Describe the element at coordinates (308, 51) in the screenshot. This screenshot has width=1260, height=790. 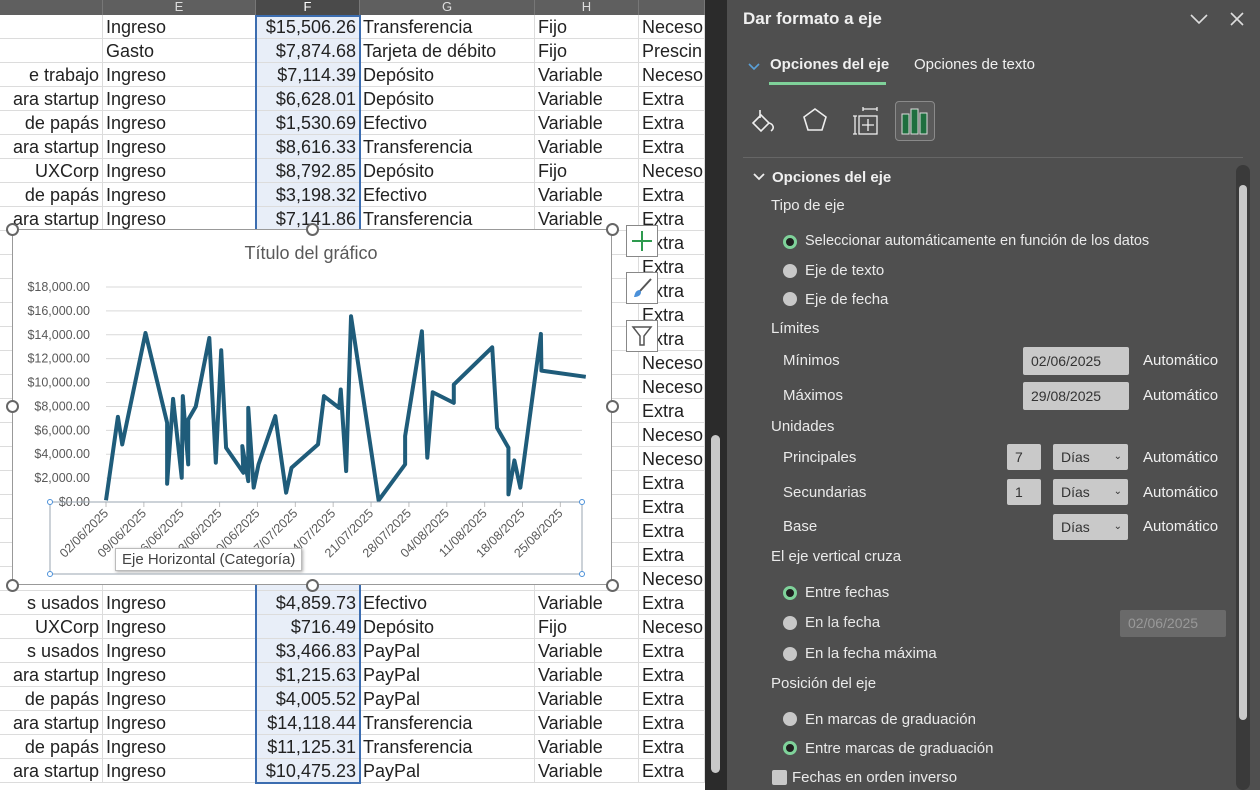
I see `cell-f: $7,874.68` at that location.